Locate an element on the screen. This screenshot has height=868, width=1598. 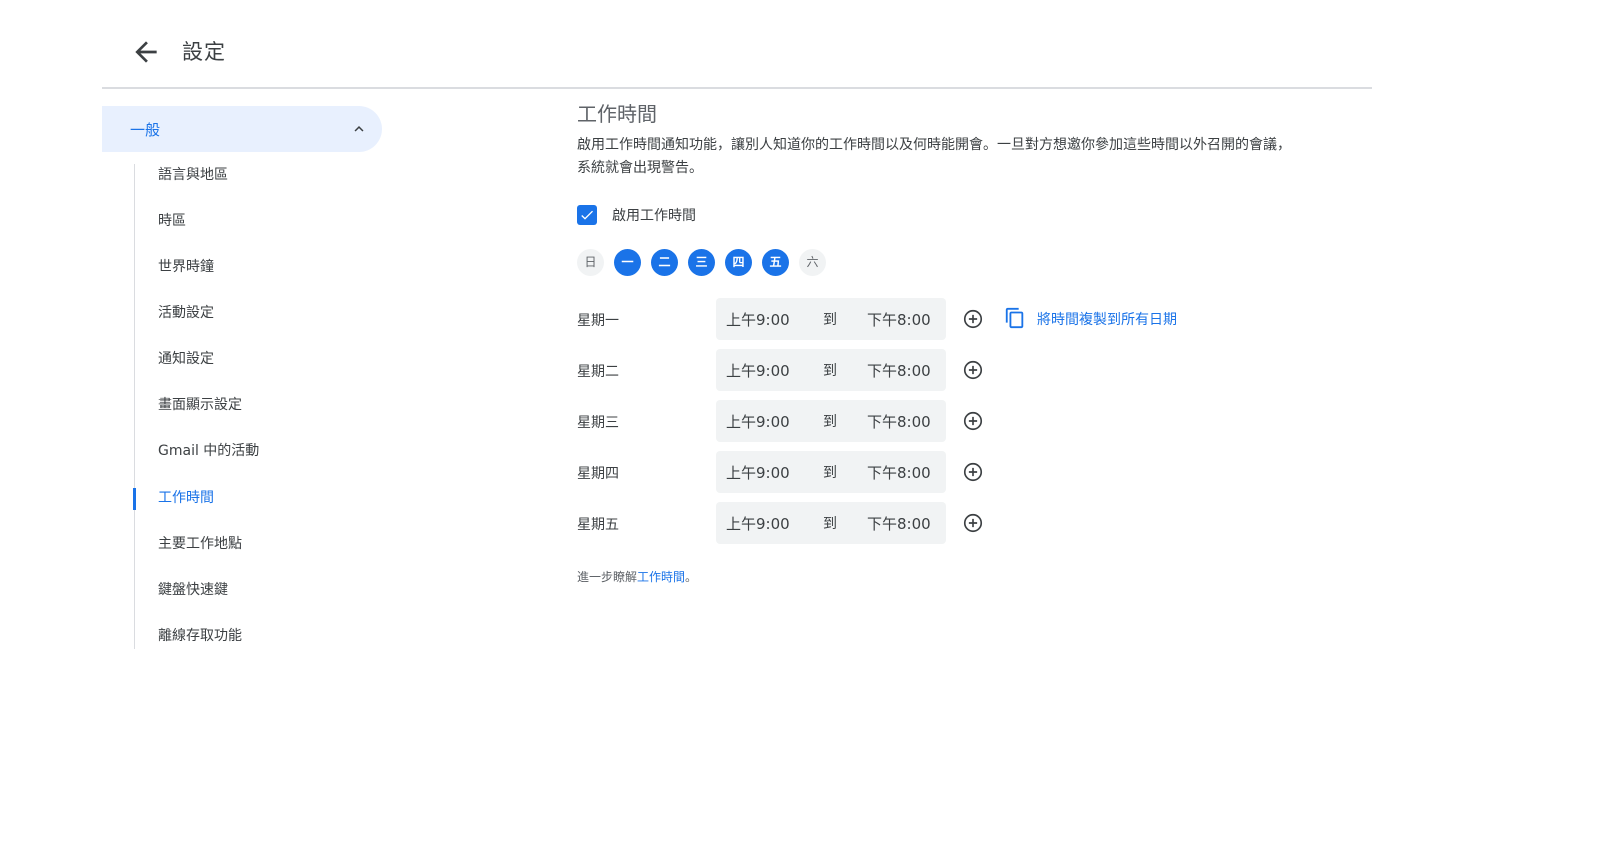
checkmark-icon is located at coordinates (587, 215).